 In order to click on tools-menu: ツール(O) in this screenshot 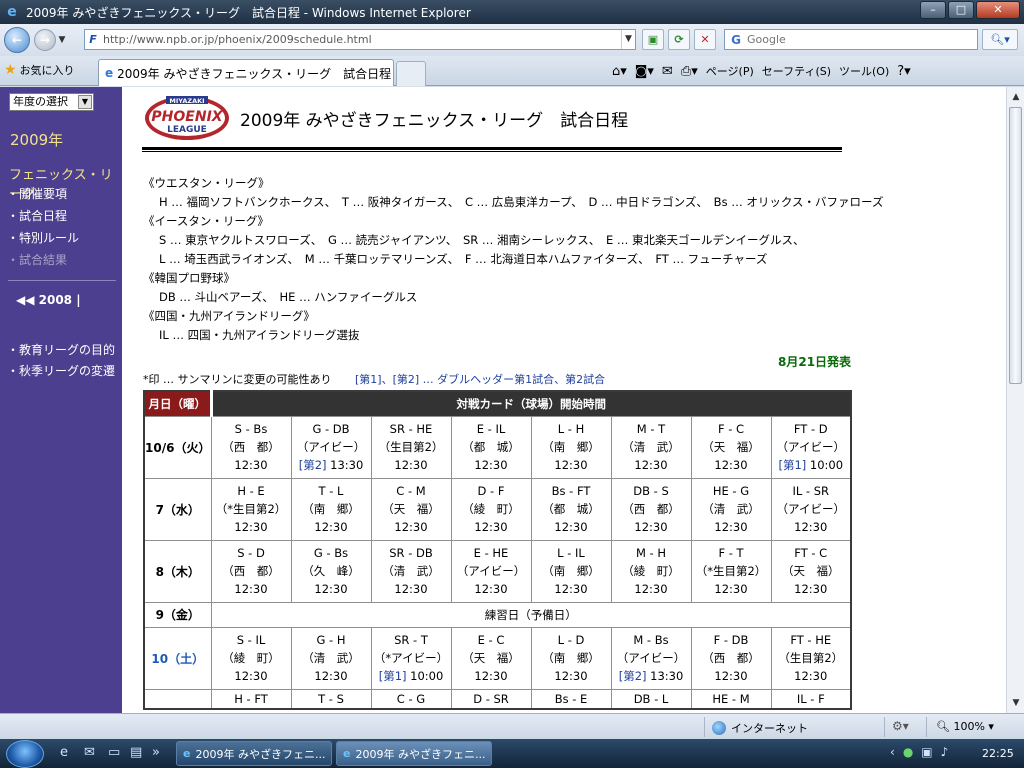, I will do `click(864, 71)`.